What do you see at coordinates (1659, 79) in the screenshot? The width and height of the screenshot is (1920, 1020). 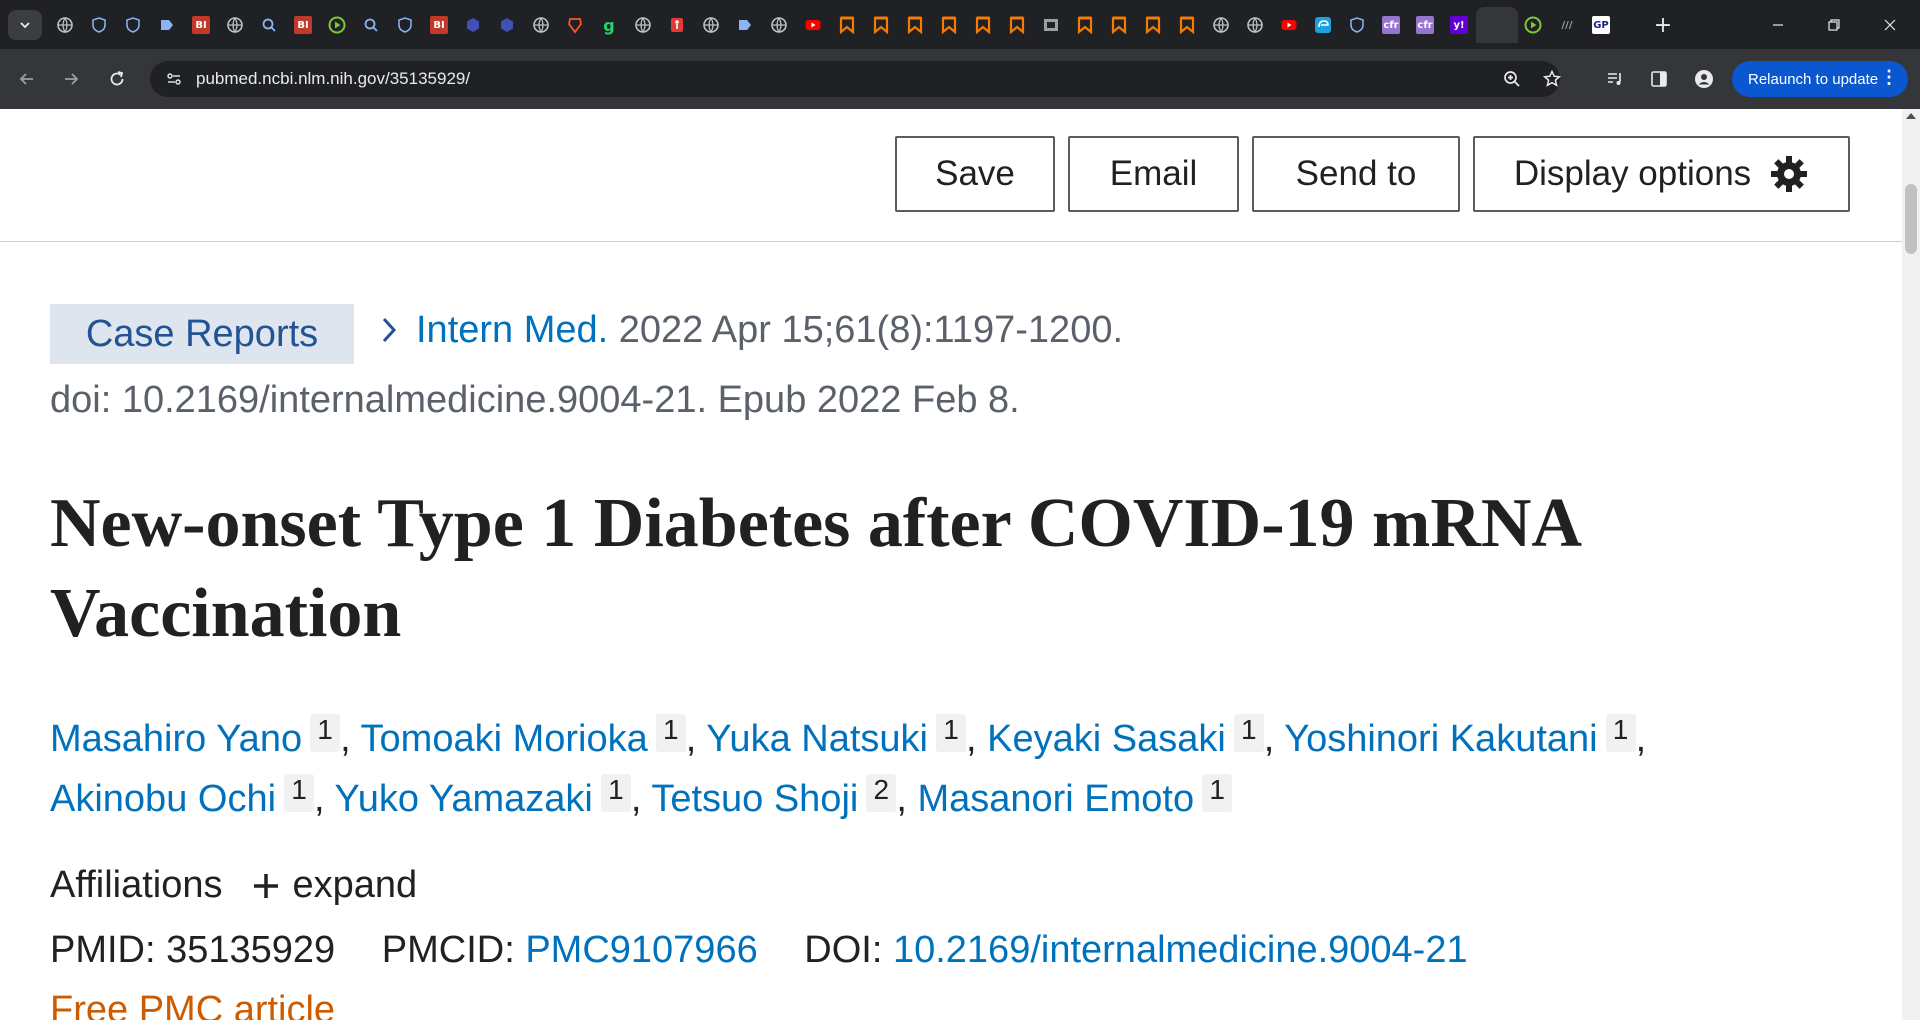 I see `side-panel-button` at bounding box center [1659, 79].